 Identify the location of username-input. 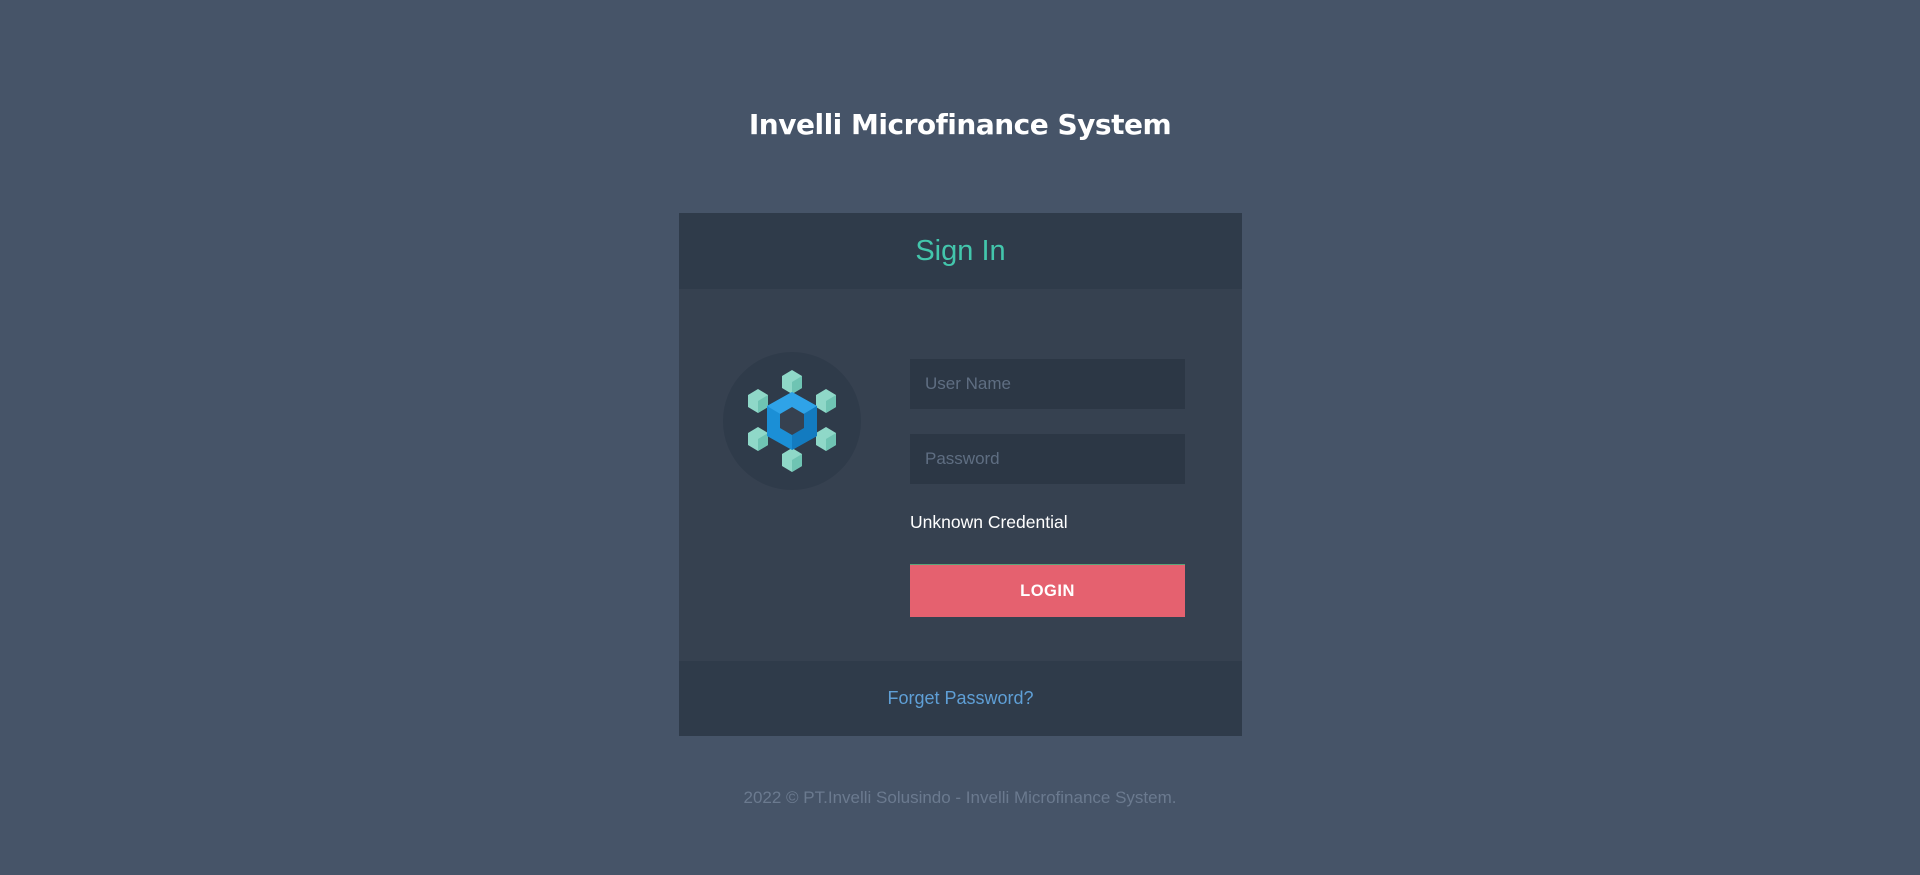
(1047, 384).